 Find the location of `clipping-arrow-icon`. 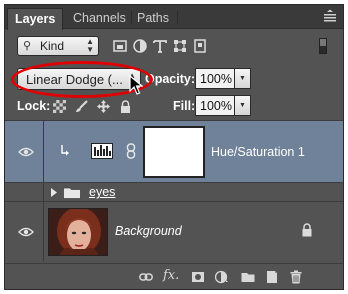

clipping-arrow-icon is located at coordinates (65, 150).